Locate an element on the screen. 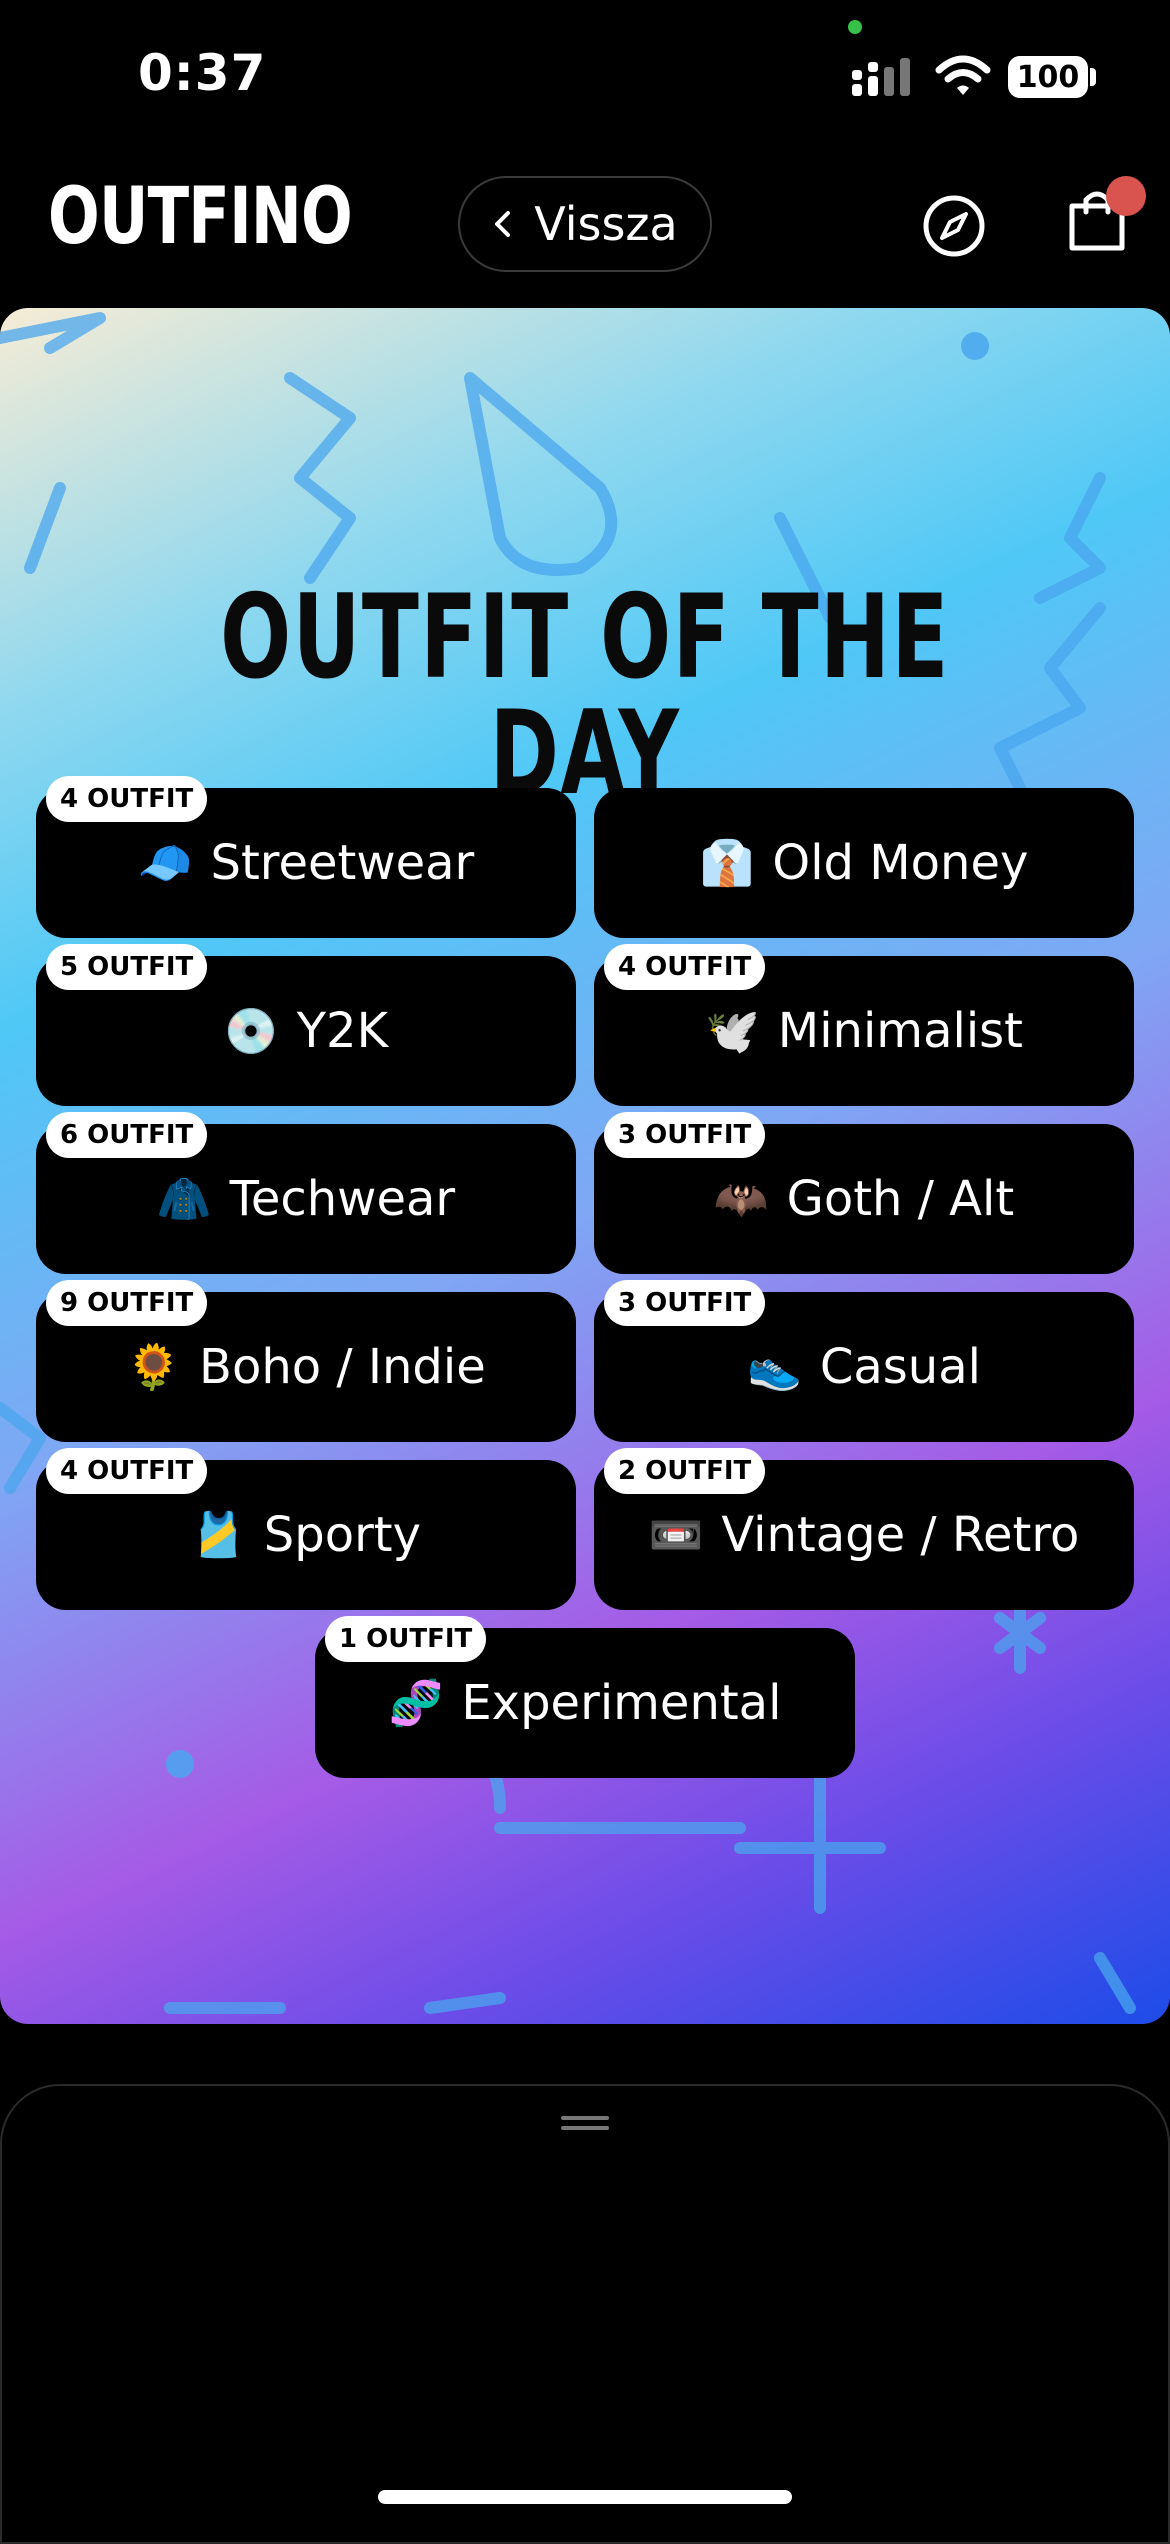 This screenshot has width=1170, height=2544. compass-icon is located at coordinates (954, 226).